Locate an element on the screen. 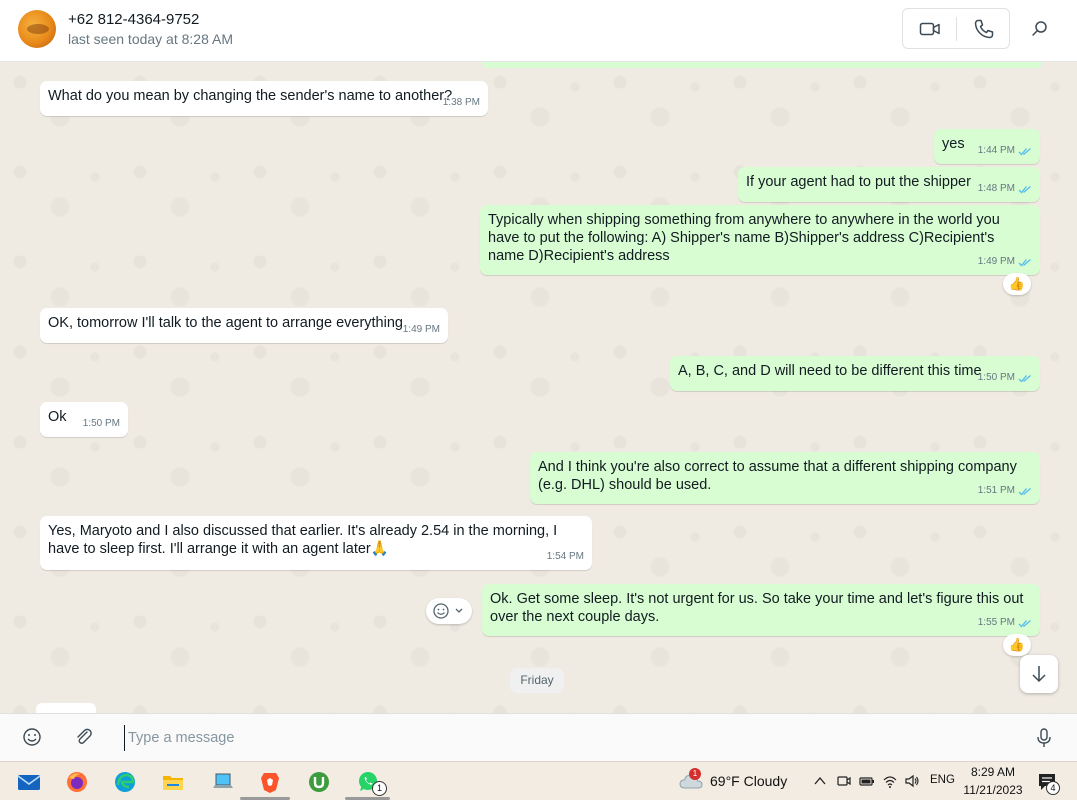 The height and width of the screenshot is (800, 1077). video-call-button is located at coordinates (930, 29).